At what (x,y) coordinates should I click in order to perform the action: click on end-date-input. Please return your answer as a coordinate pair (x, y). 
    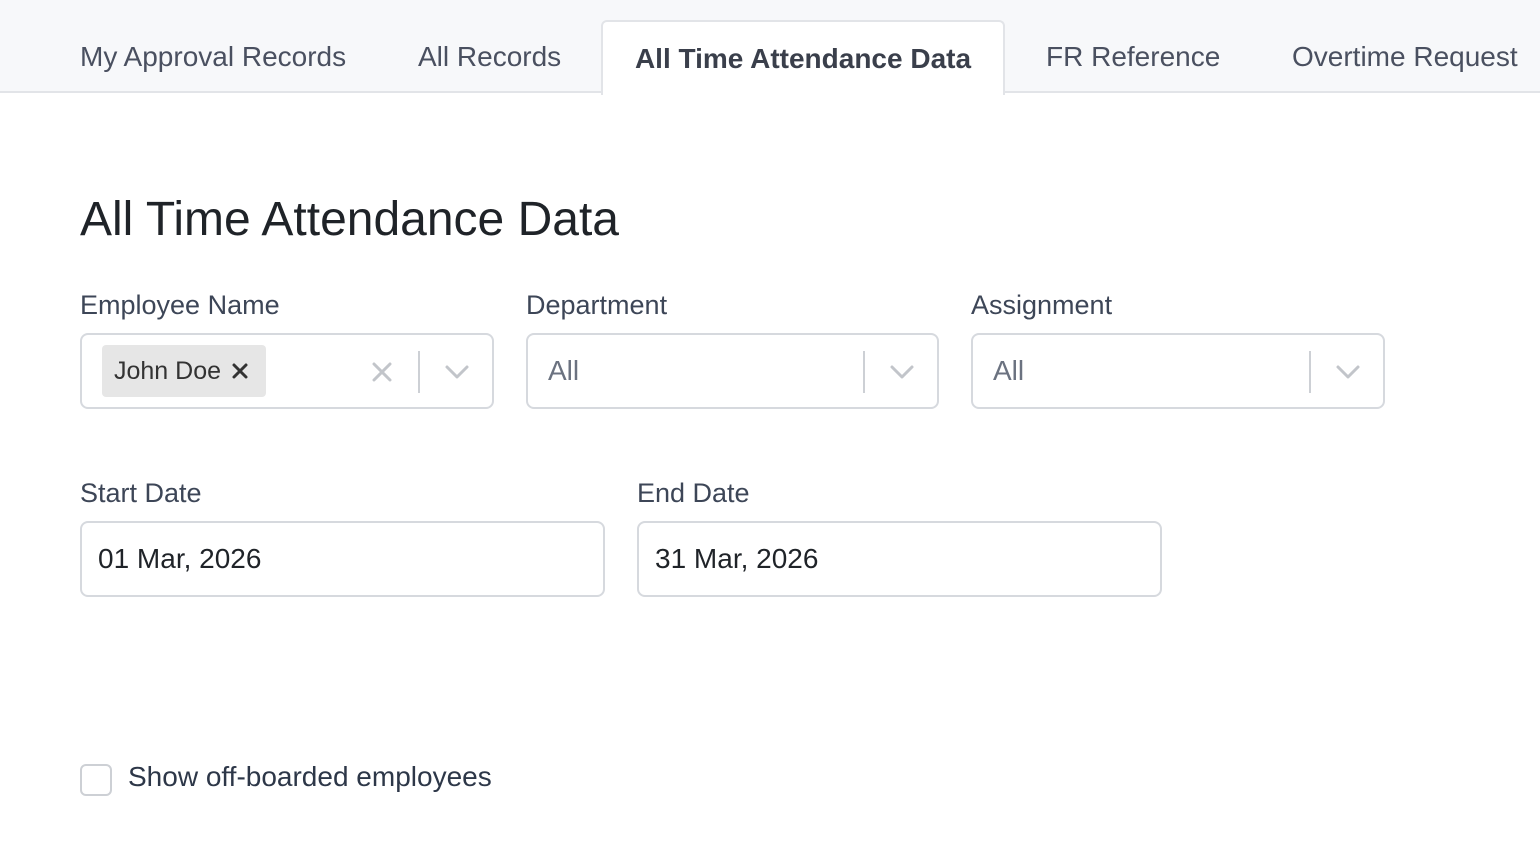
    Looking at the image, I should click on (899, 559).